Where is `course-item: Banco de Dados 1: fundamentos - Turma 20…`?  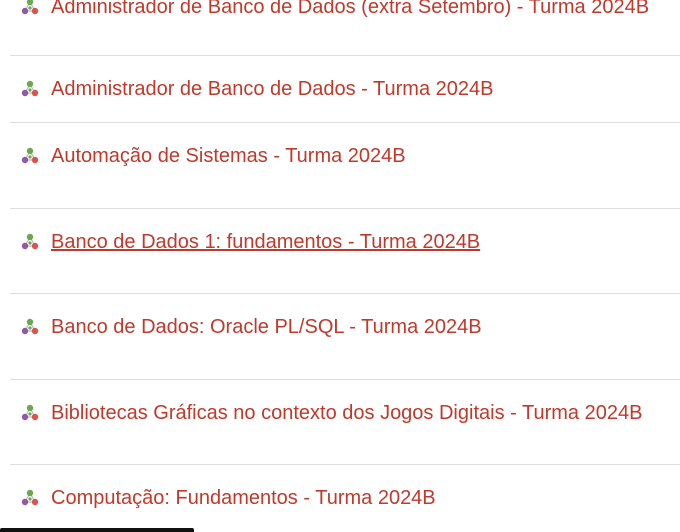 course-item: Banco de Dados 1: fundamentos - Turma 20… is located at coordinates (345, 242).